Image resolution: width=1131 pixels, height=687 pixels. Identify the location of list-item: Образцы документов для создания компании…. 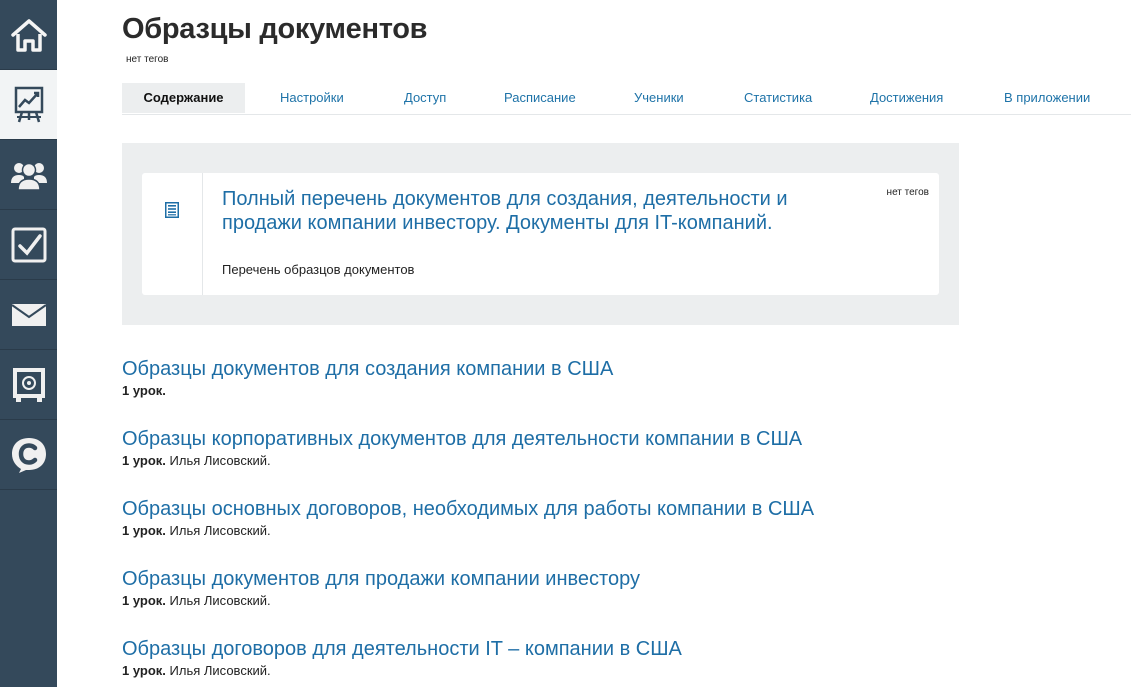
(367, 377).